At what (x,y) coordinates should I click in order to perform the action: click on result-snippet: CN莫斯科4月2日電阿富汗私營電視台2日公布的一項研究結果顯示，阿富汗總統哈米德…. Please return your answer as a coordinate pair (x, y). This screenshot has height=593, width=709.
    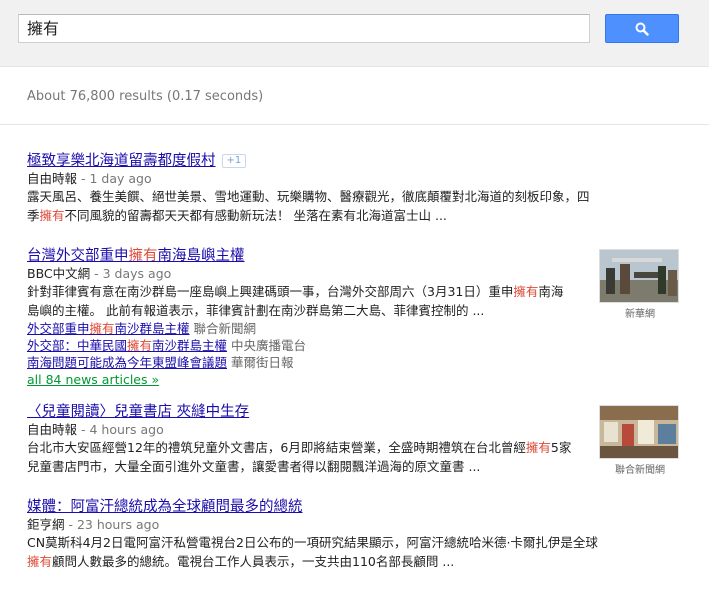
    Looking at the image, I should click on (312, 552).